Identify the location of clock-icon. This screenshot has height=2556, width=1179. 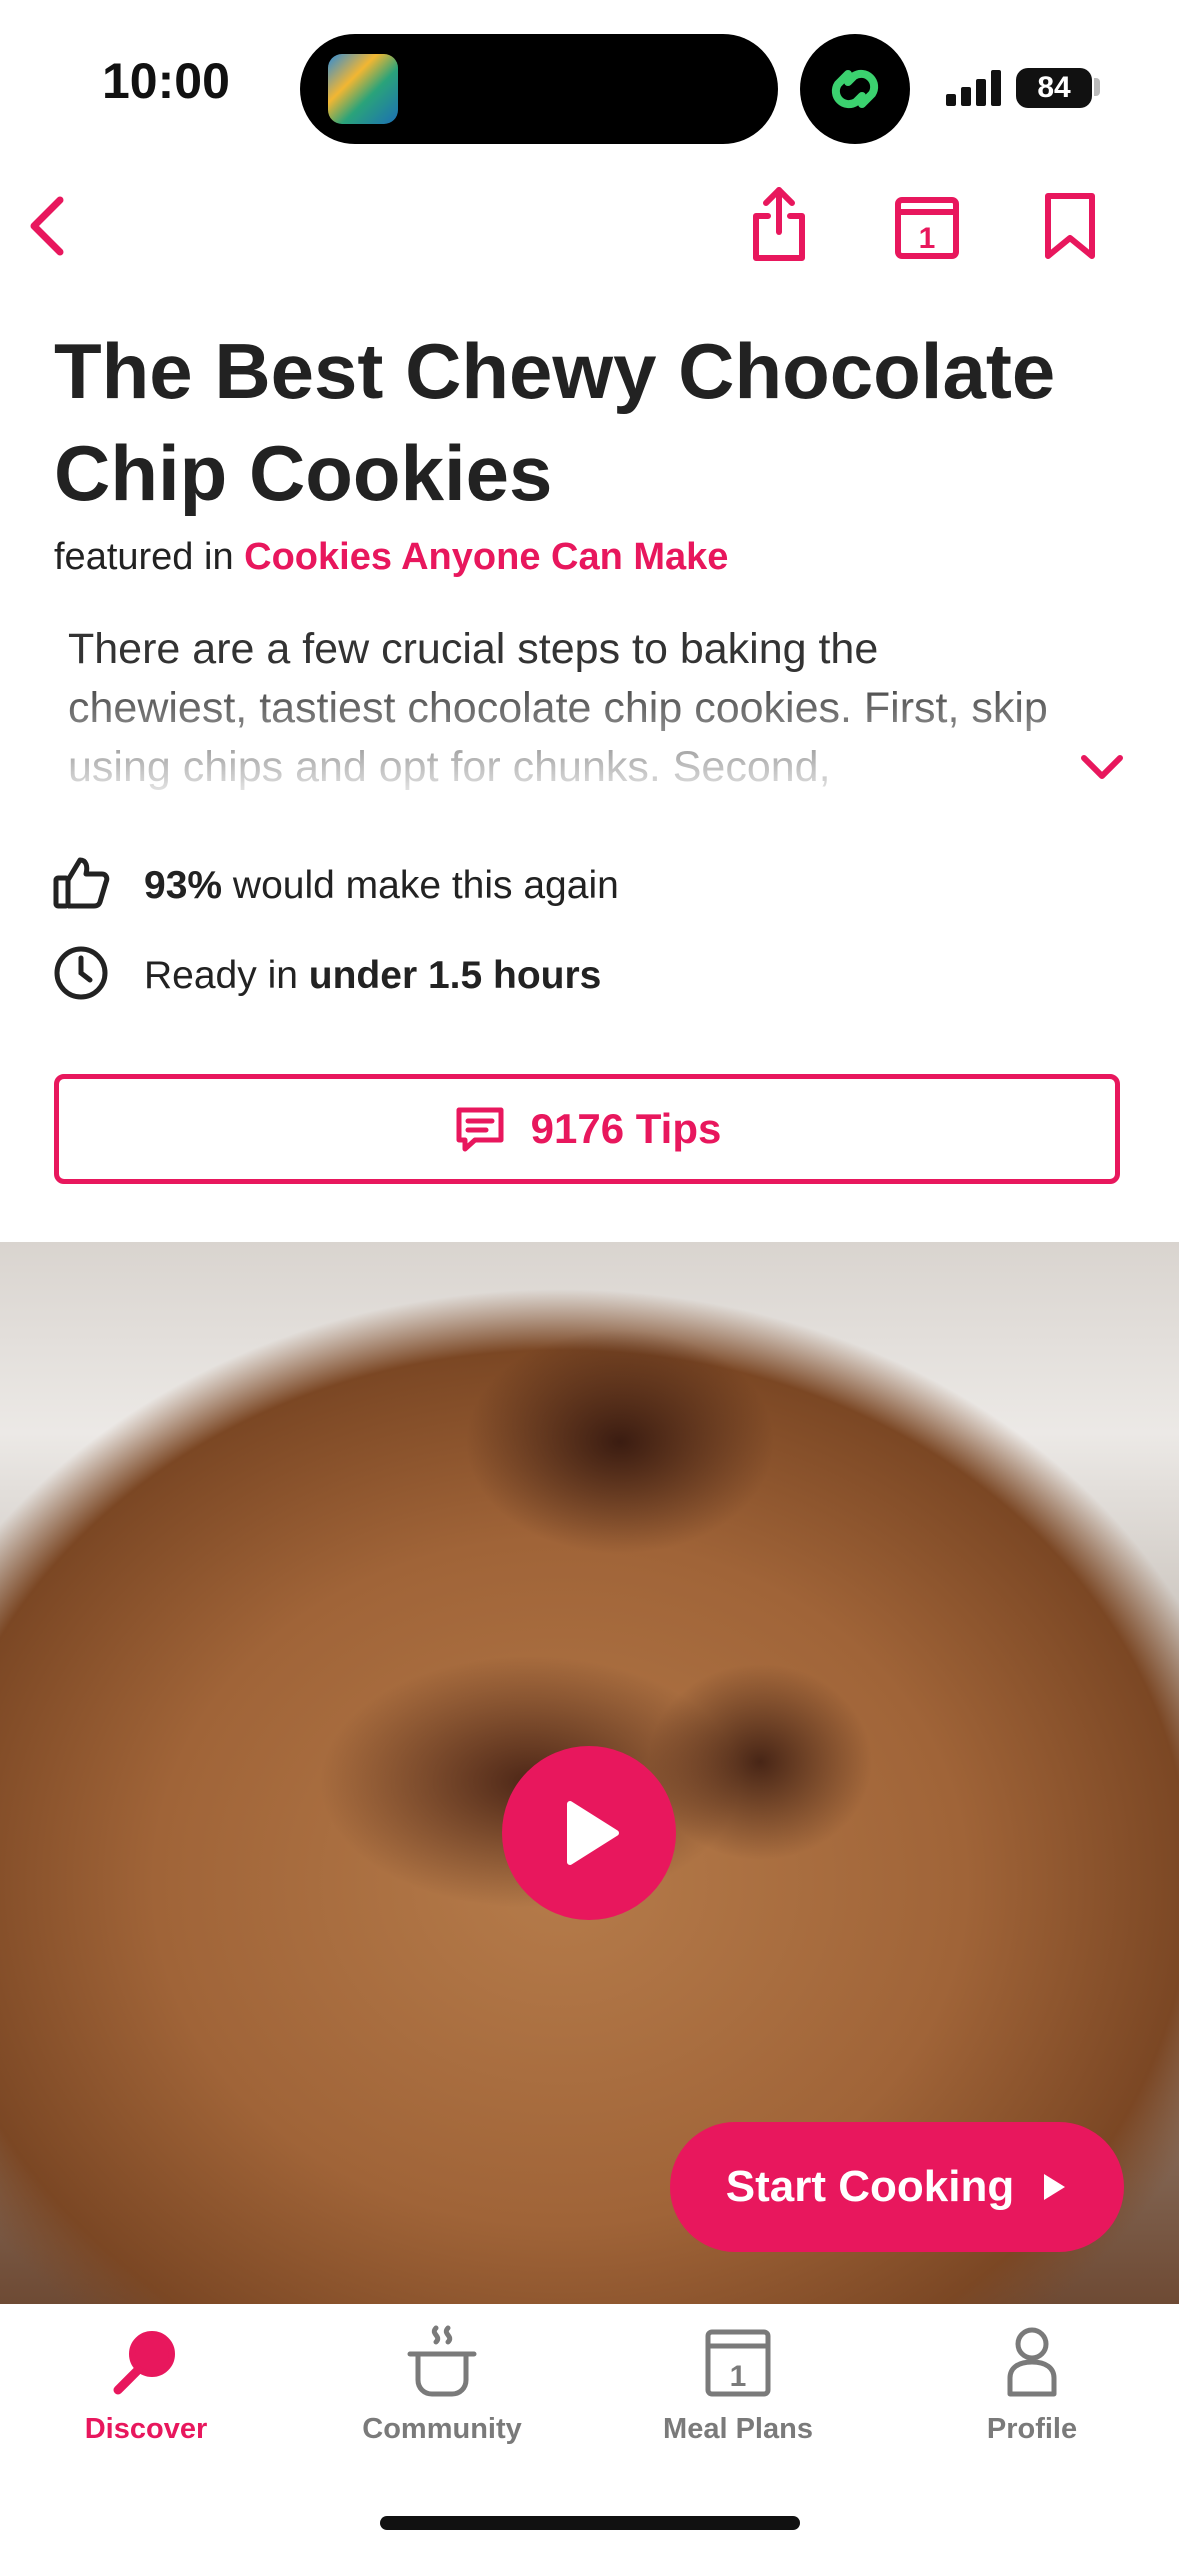
(81, 973).